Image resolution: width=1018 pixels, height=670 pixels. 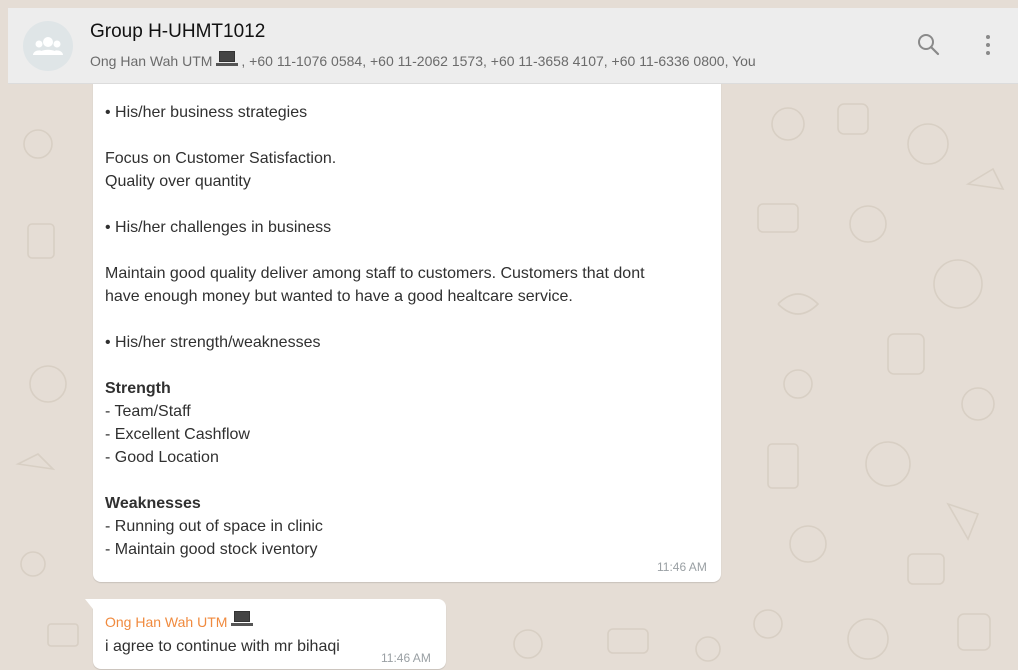 I want to click on bubble-tail, so click(x=89, y=604).